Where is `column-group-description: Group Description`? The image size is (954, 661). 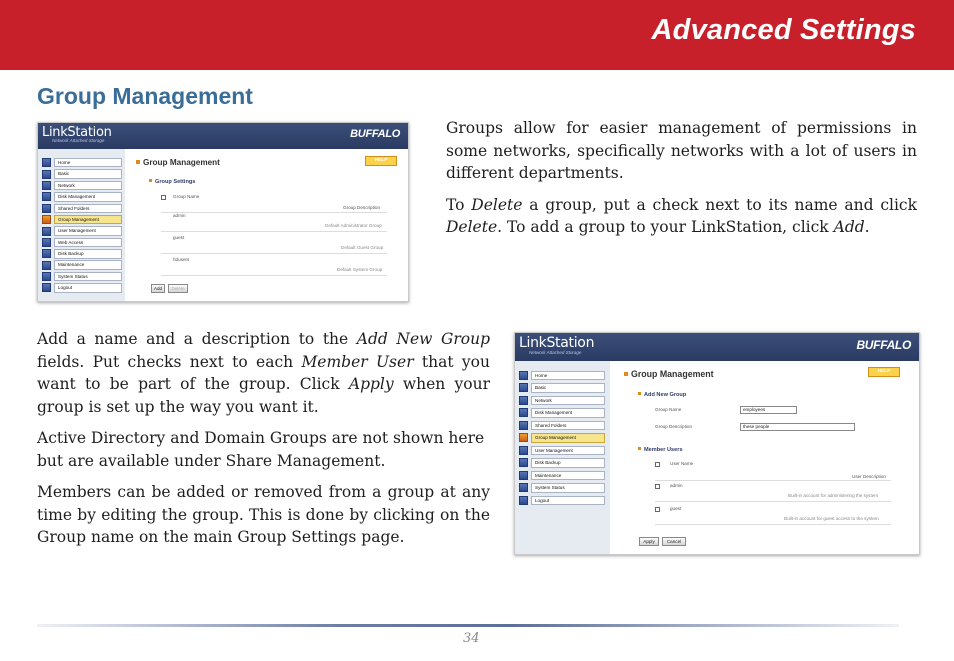
column-group-description: Group Description is located at coordinates (362, 207).